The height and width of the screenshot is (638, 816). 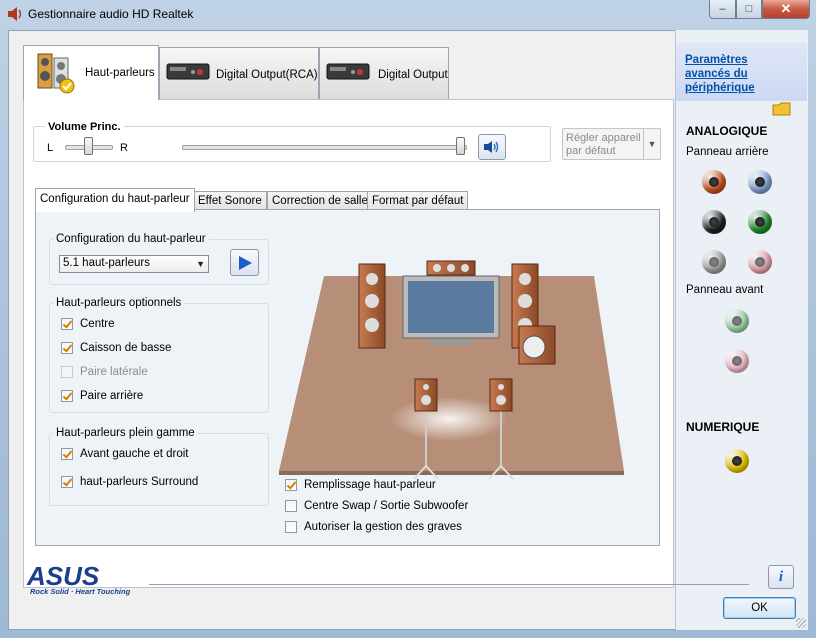 I want to click on tab-digital-output: Digital Output, so click(x=384, y=73).